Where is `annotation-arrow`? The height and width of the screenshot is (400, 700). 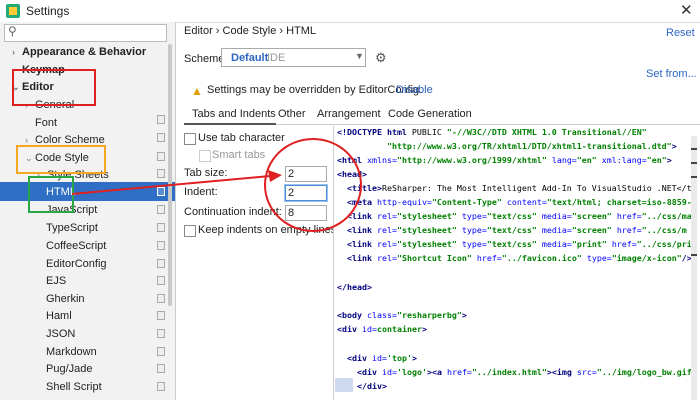 annotation-arrow is located at coordinates (176, 182).